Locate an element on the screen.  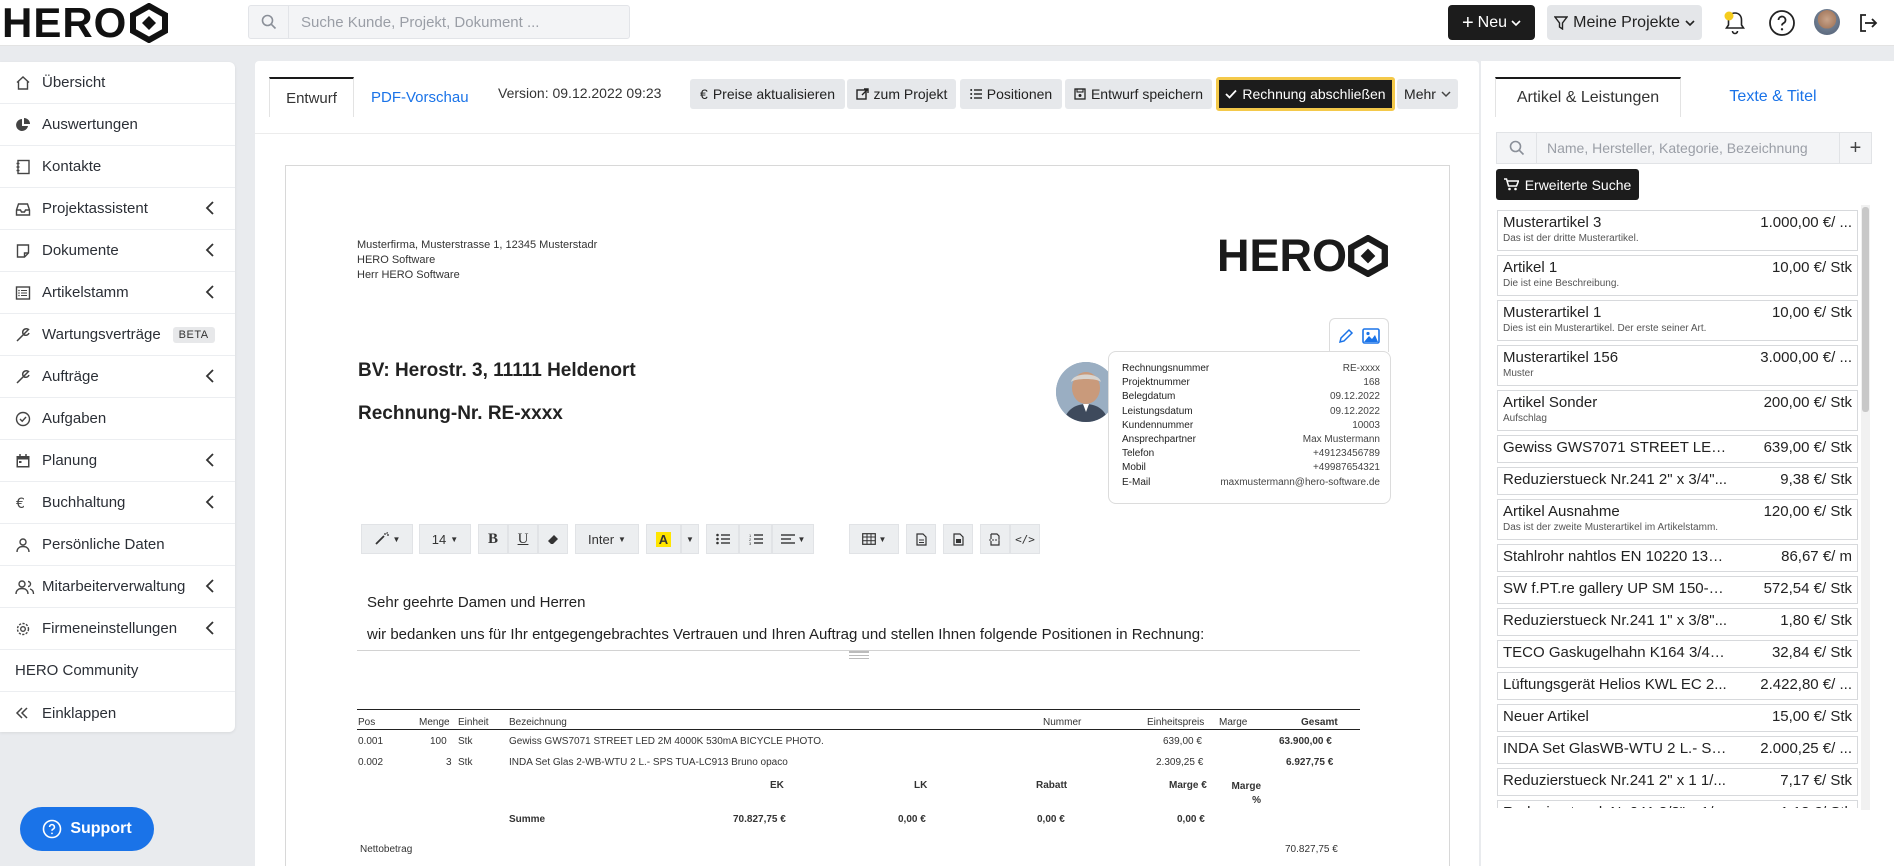
highlight-dropdown: ▼ is located at coordinates (690, 539).